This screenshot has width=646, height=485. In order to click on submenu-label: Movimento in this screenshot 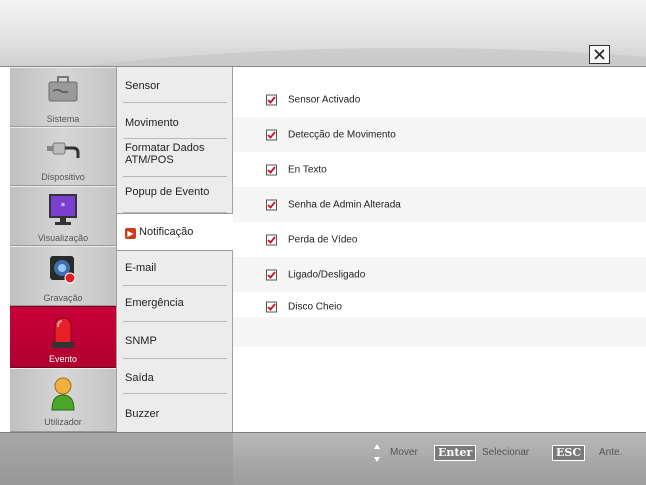, I will do `click(152, 123)`.